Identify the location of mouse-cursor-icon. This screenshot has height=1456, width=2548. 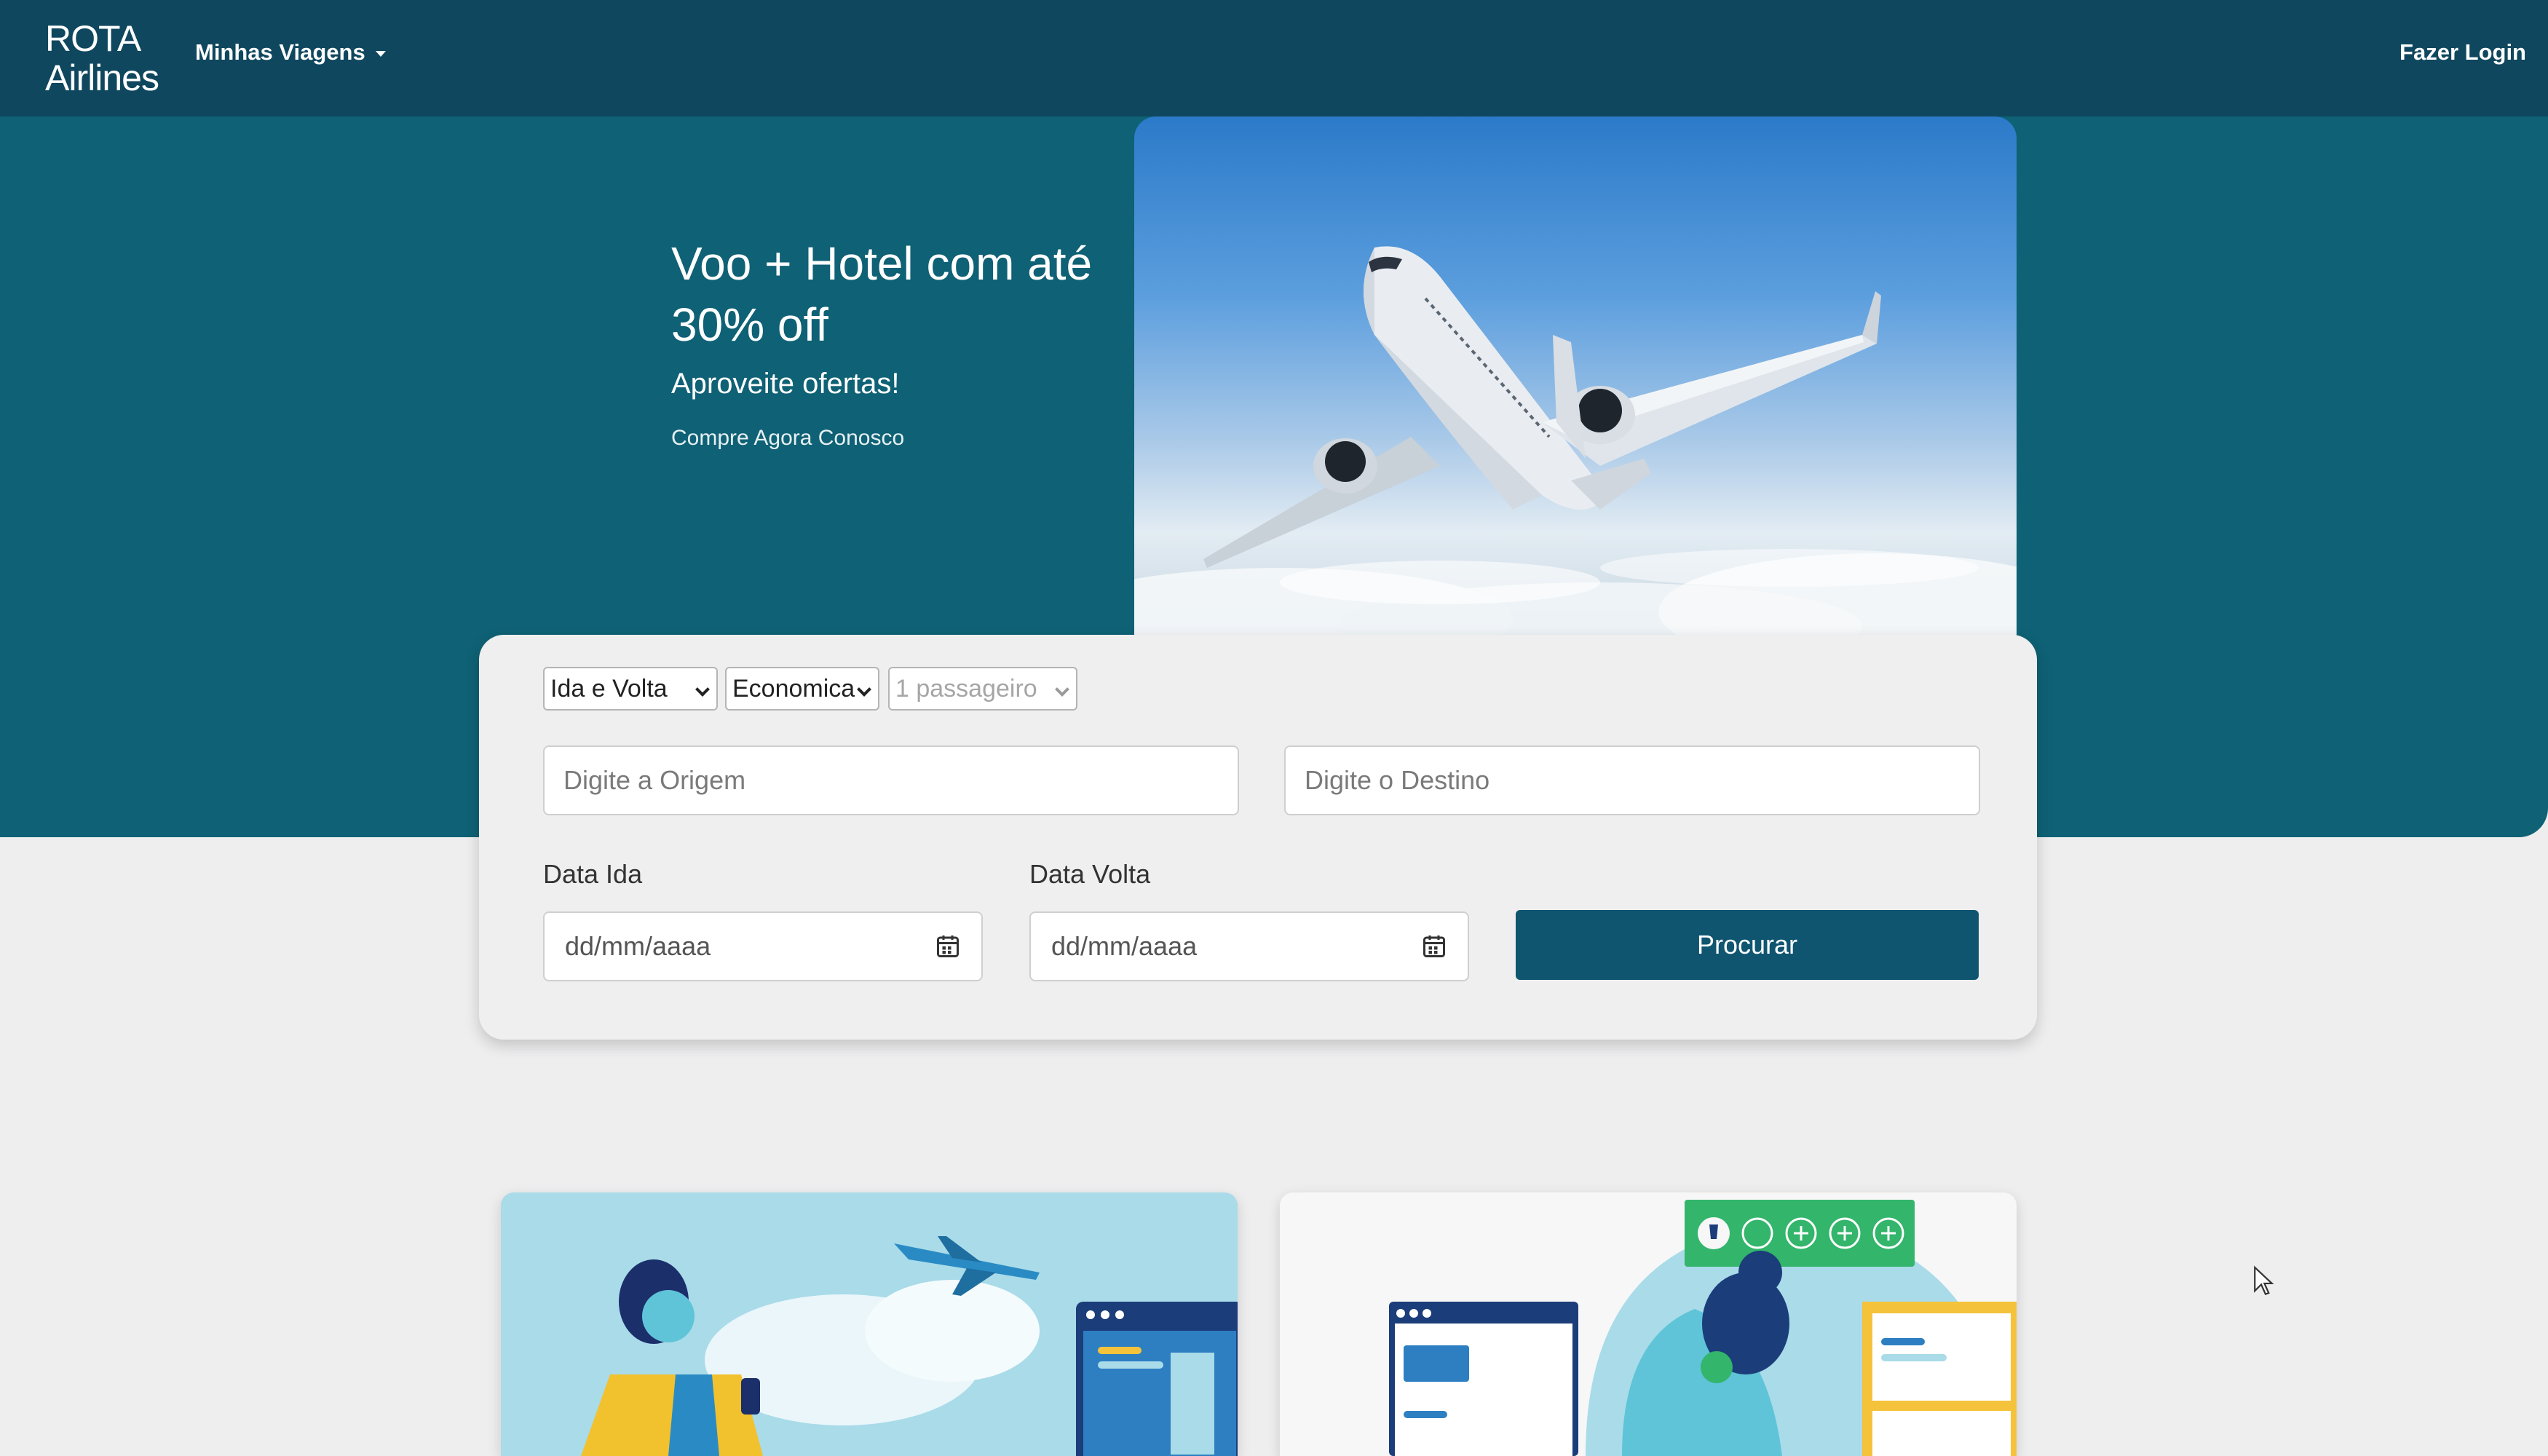
(2264, 1280).